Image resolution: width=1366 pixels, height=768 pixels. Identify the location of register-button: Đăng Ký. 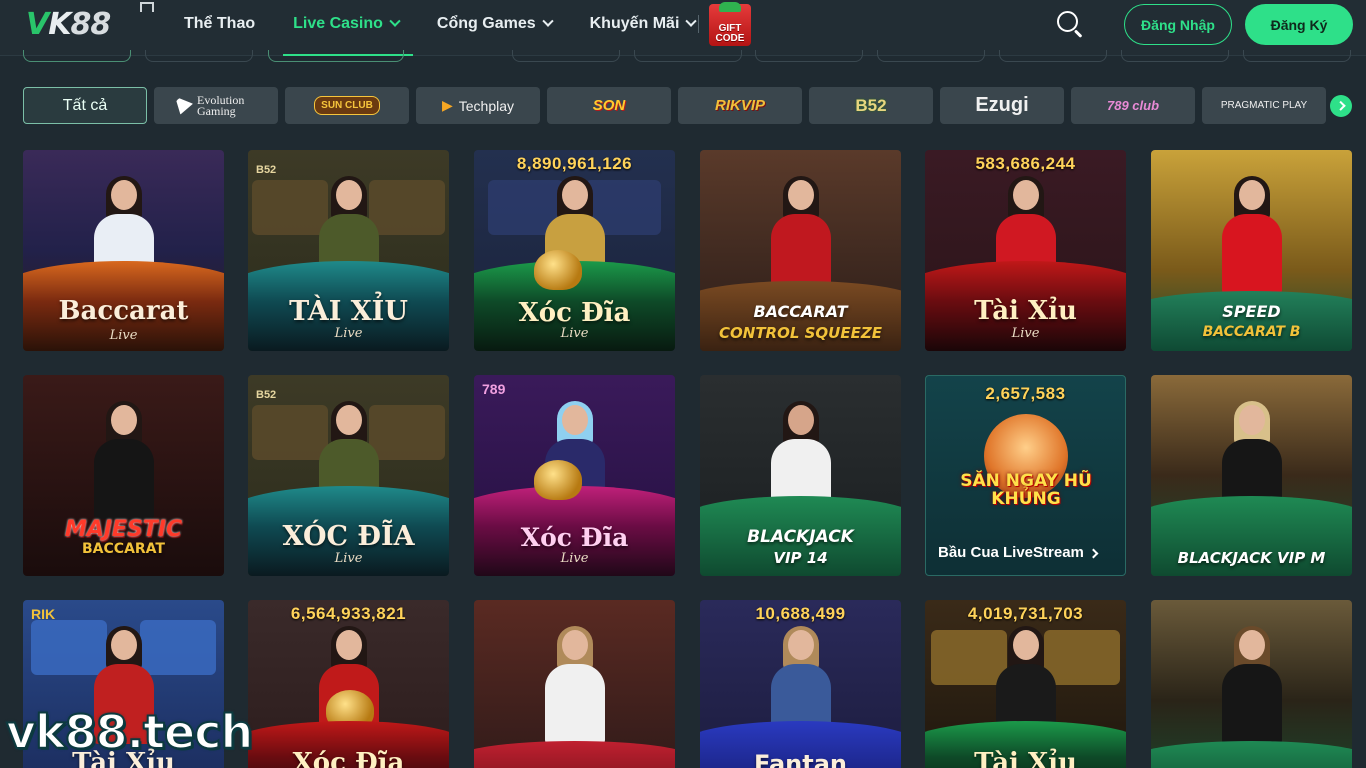
(1299, 24).